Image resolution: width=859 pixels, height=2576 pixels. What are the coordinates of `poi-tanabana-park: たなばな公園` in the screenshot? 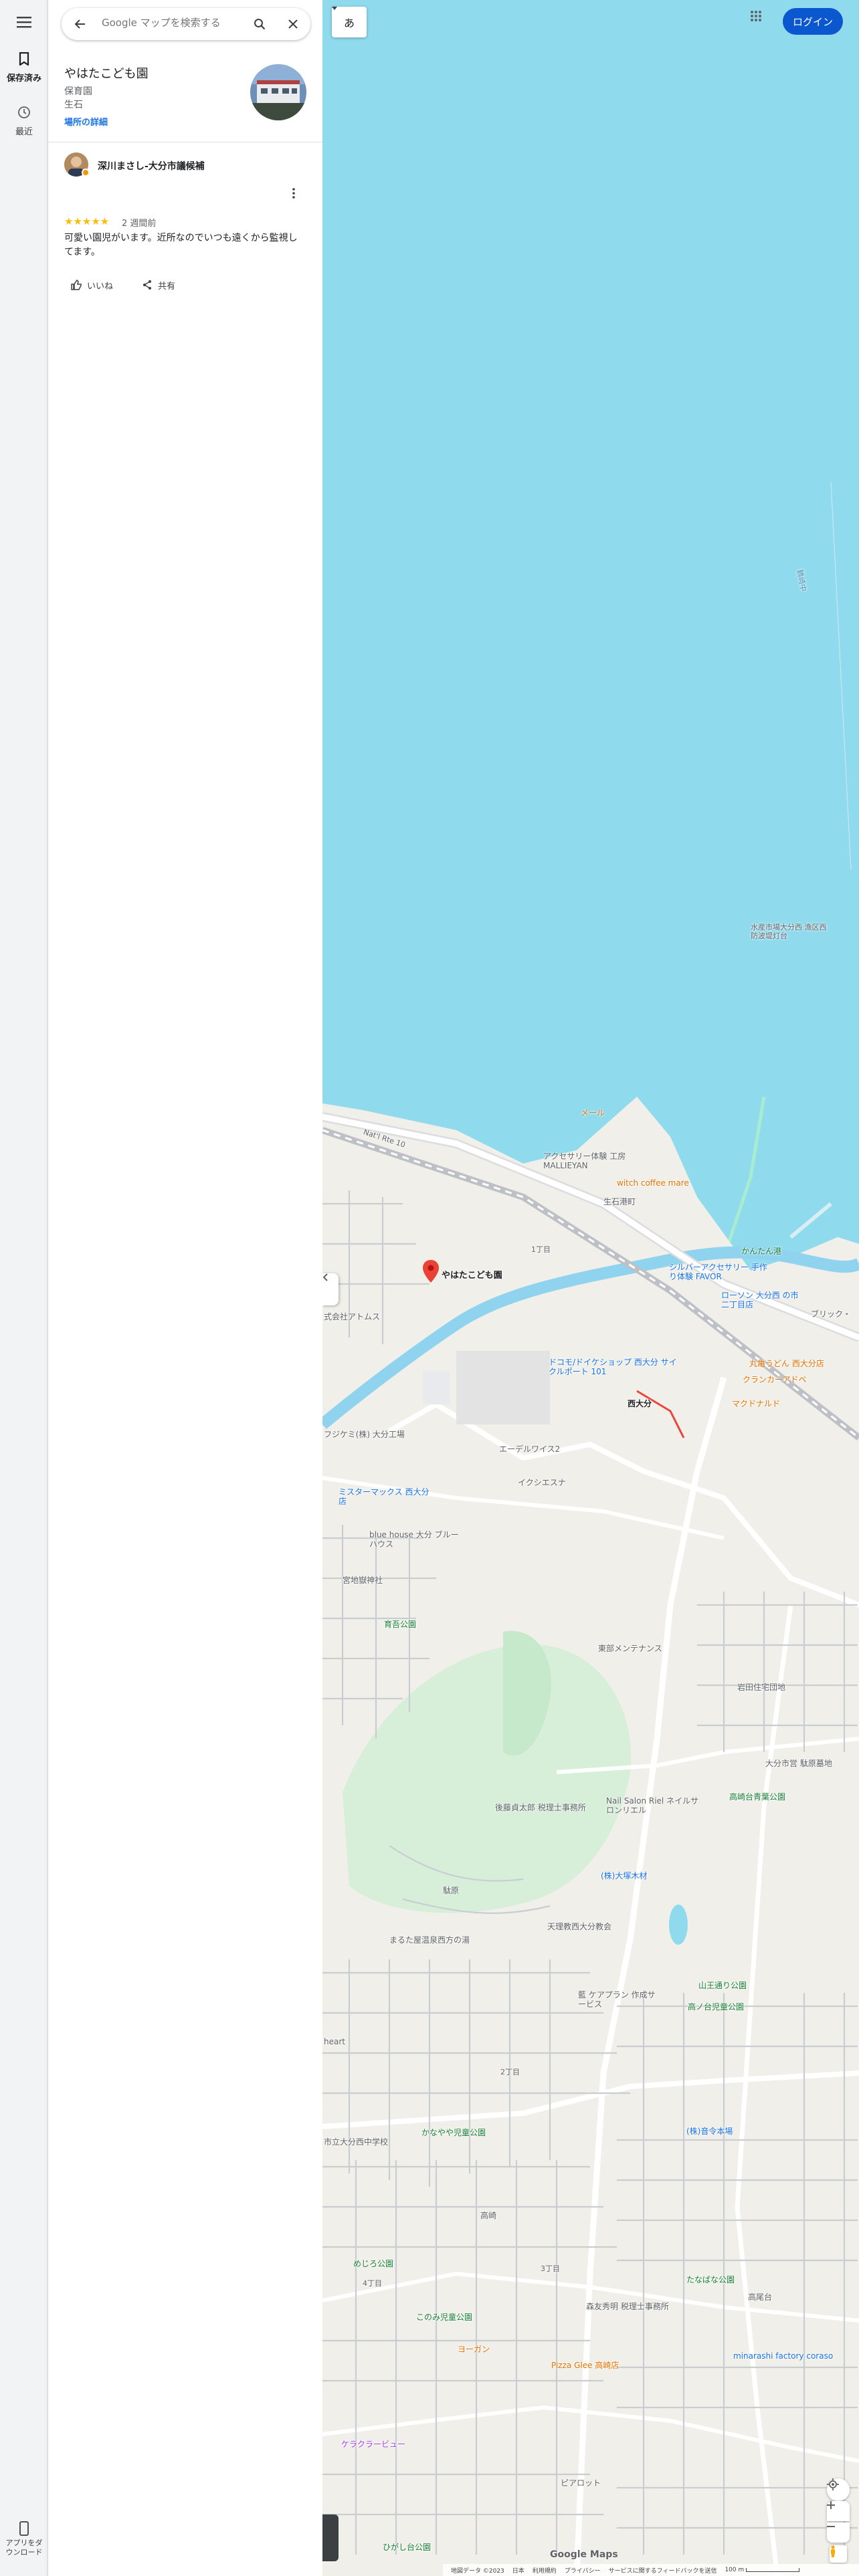 It's located at (710, 2279).